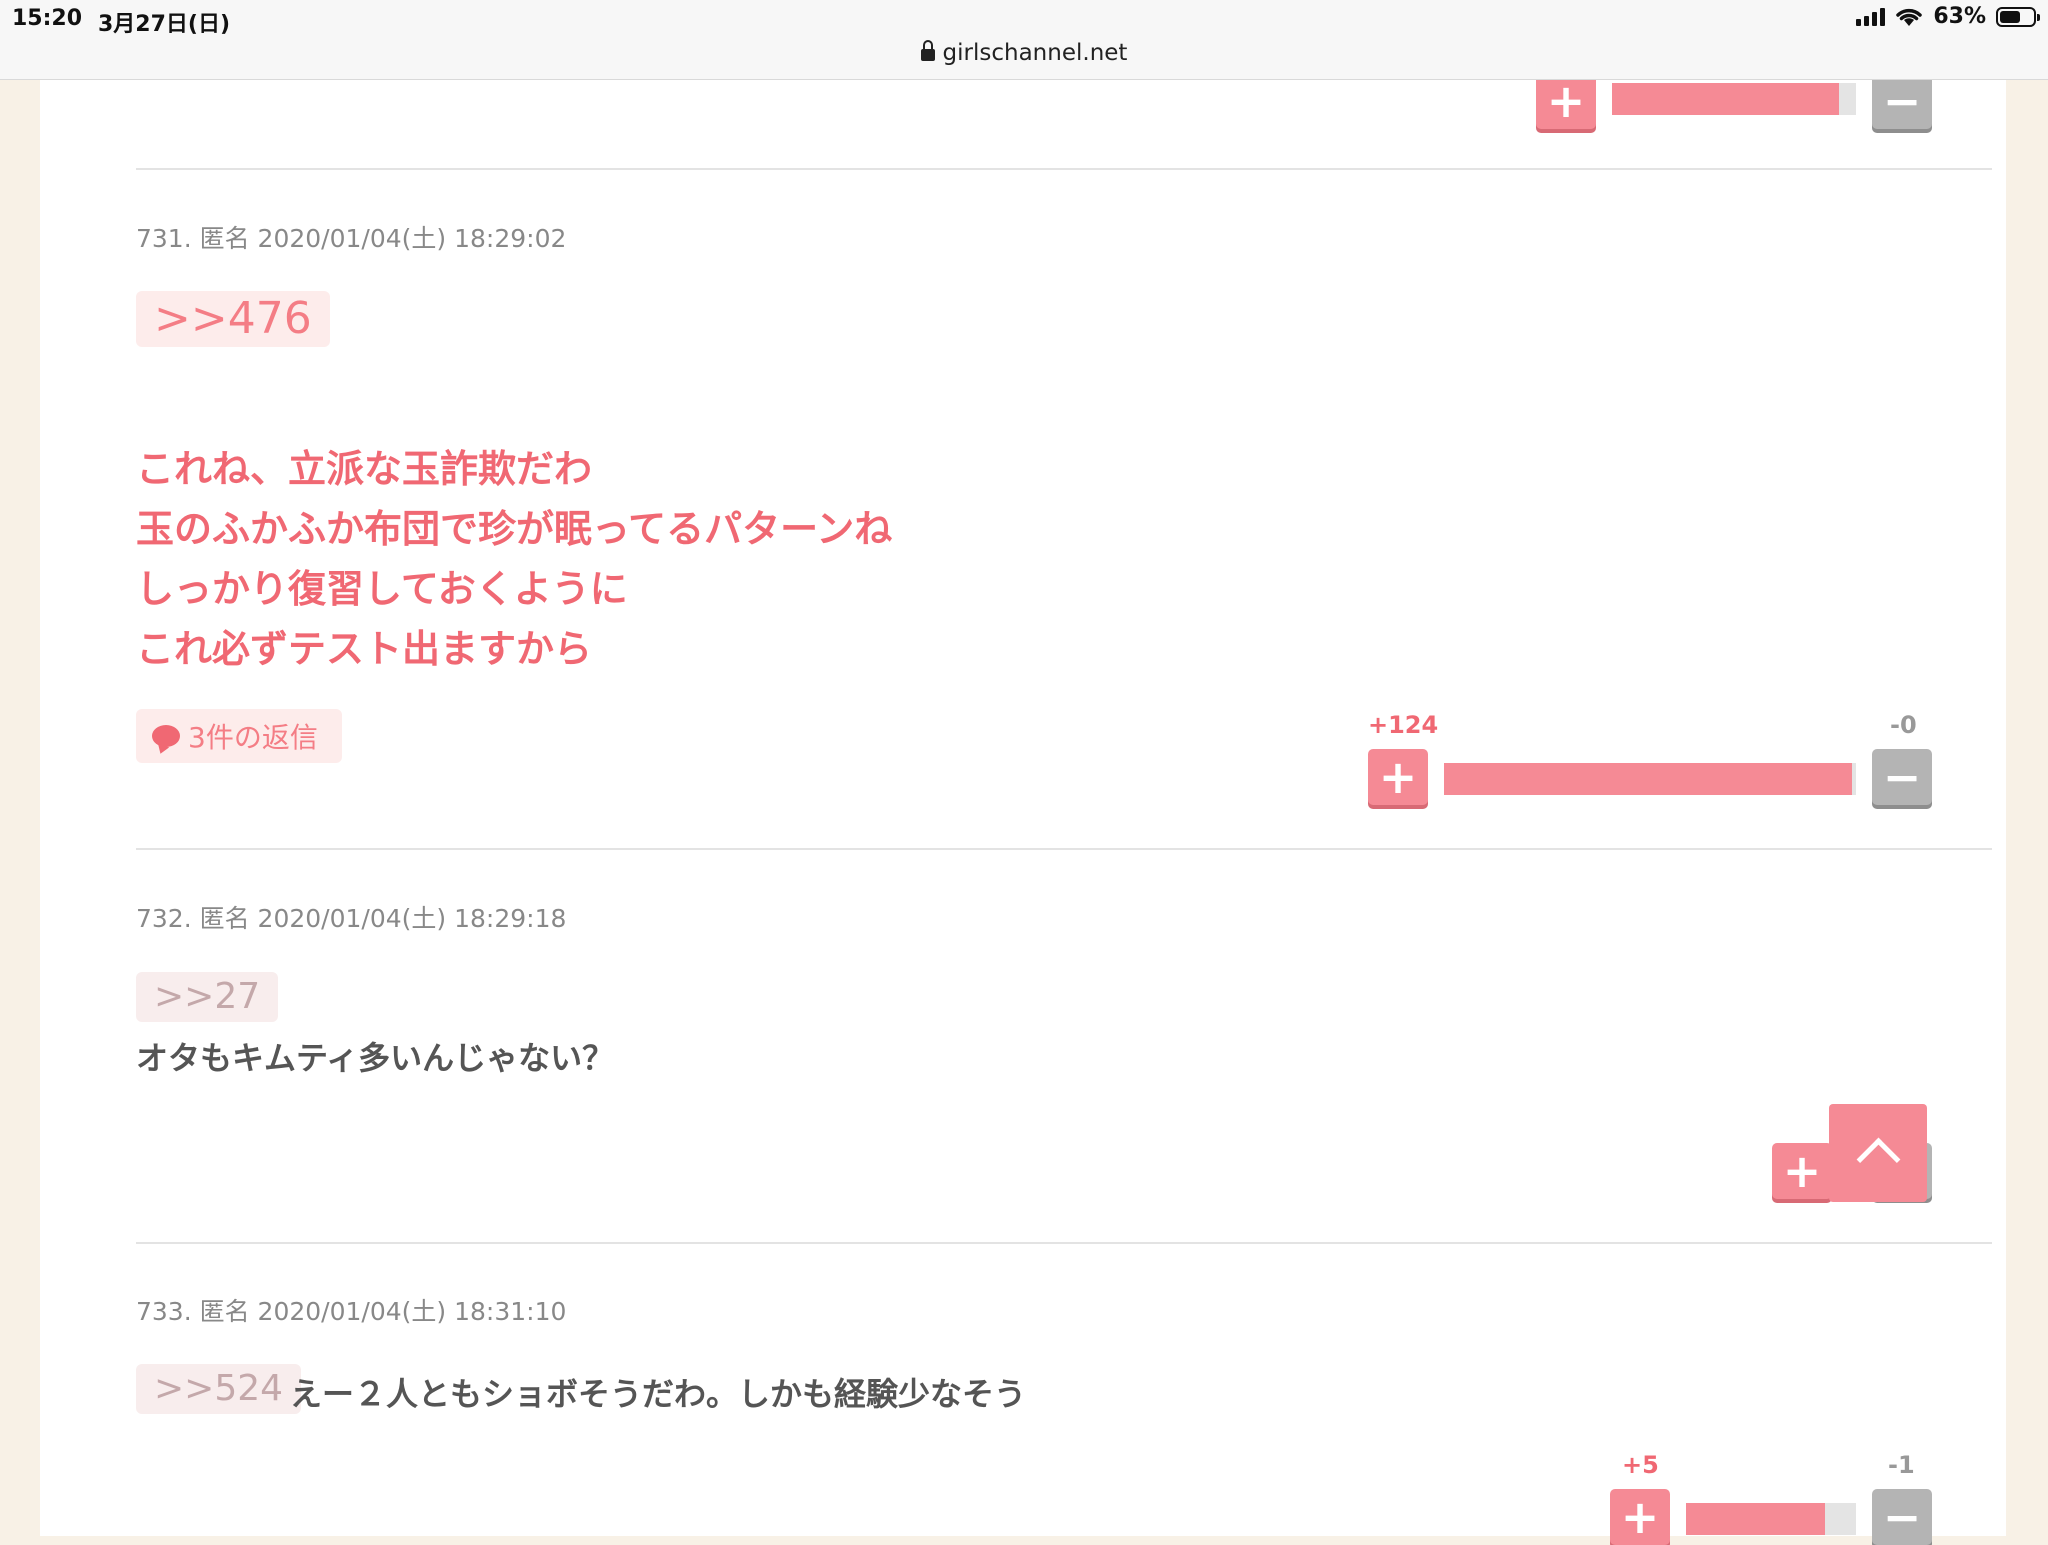  Describe the element at coordinates (253, 737) in the screenshot. I see `replies-label: 3件の返信` at that location.